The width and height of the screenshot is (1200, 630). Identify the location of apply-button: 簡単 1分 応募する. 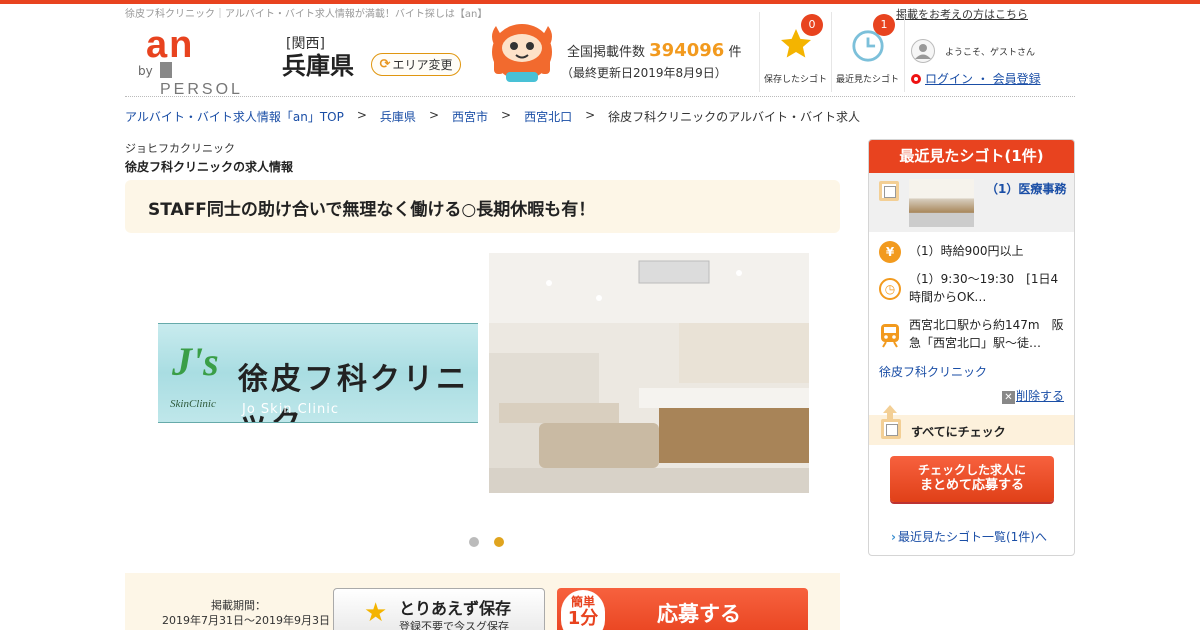
(682, 609).